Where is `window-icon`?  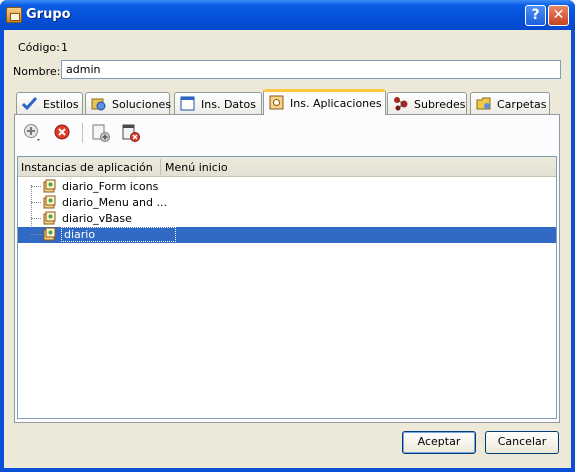 window-icon is located at coordinates (187, 103).